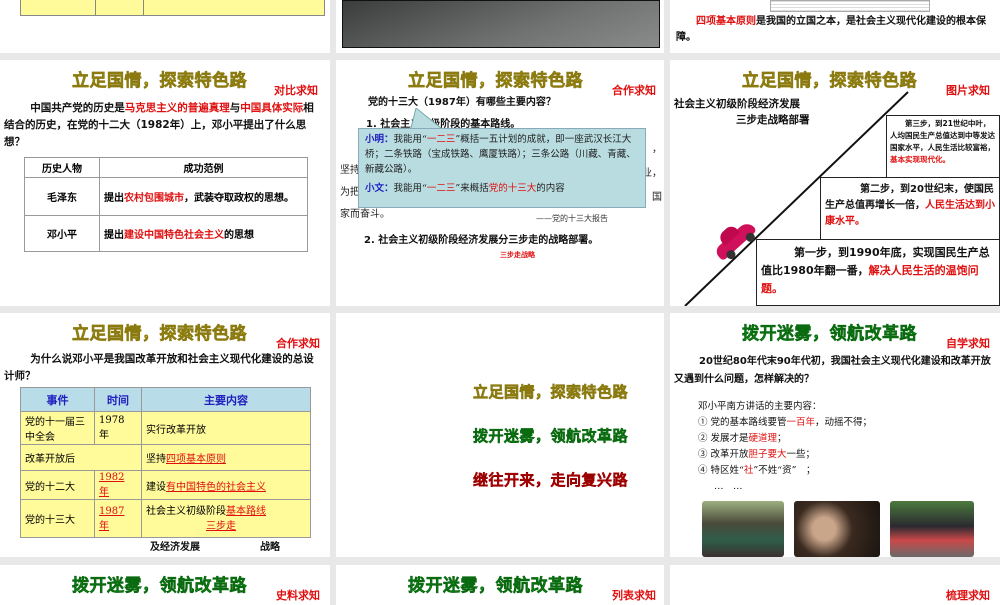 The height and width of the screenshot is (605, 1000). I want to click on photo-crowd, so click(743, 529).